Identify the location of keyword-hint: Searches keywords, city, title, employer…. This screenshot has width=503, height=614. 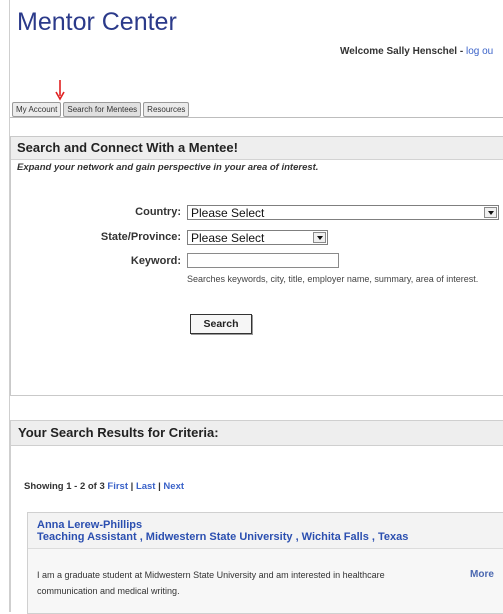
(333, 279).